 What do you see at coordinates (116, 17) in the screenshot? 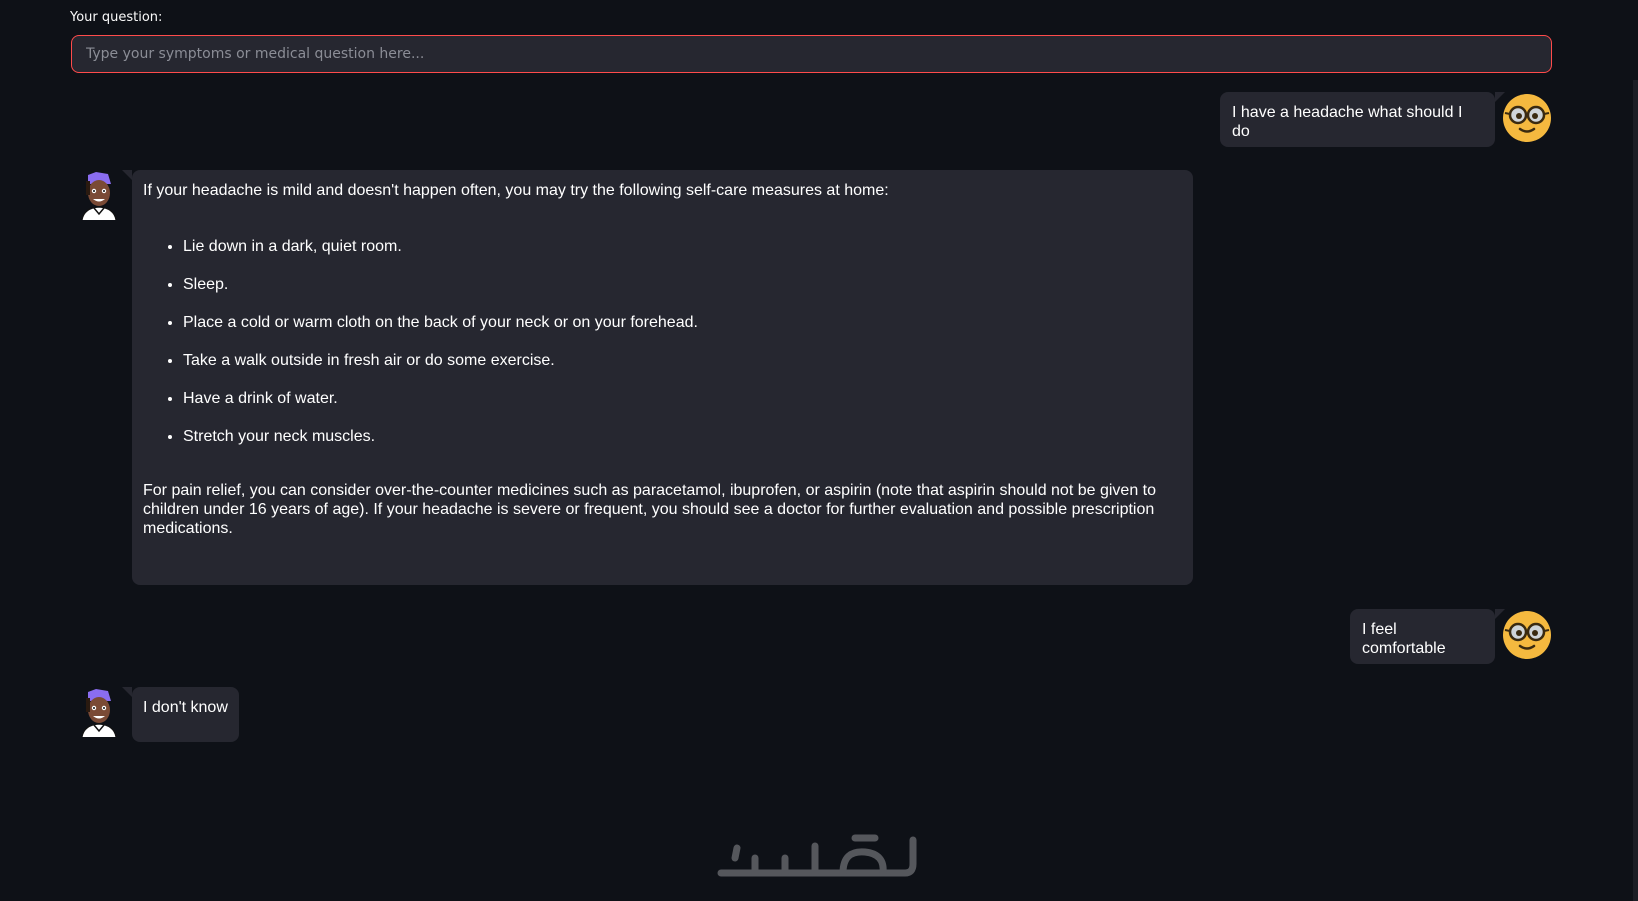
I see `question-label: Your question:` at bounding box center [116, 17].